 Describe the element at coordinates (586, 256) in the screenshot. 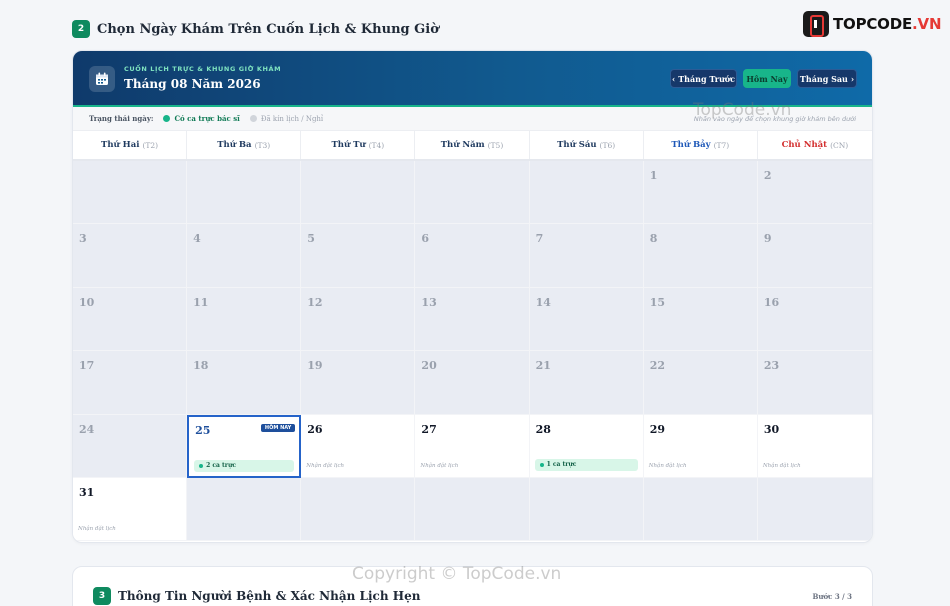

I see `calendar-day-7: 7` at that location.